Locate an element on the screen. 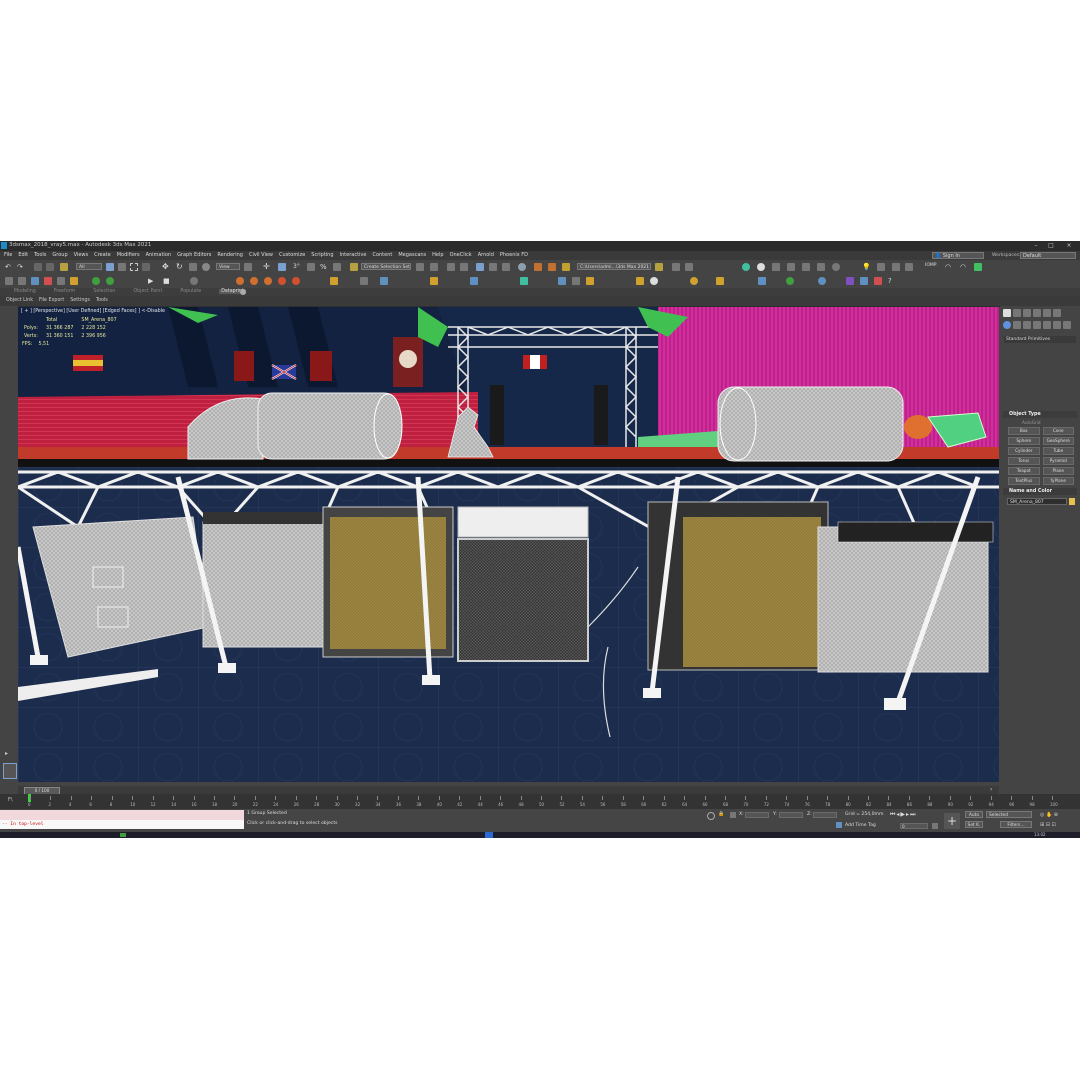  tool-c-icon is located at coordinates (35, 281).